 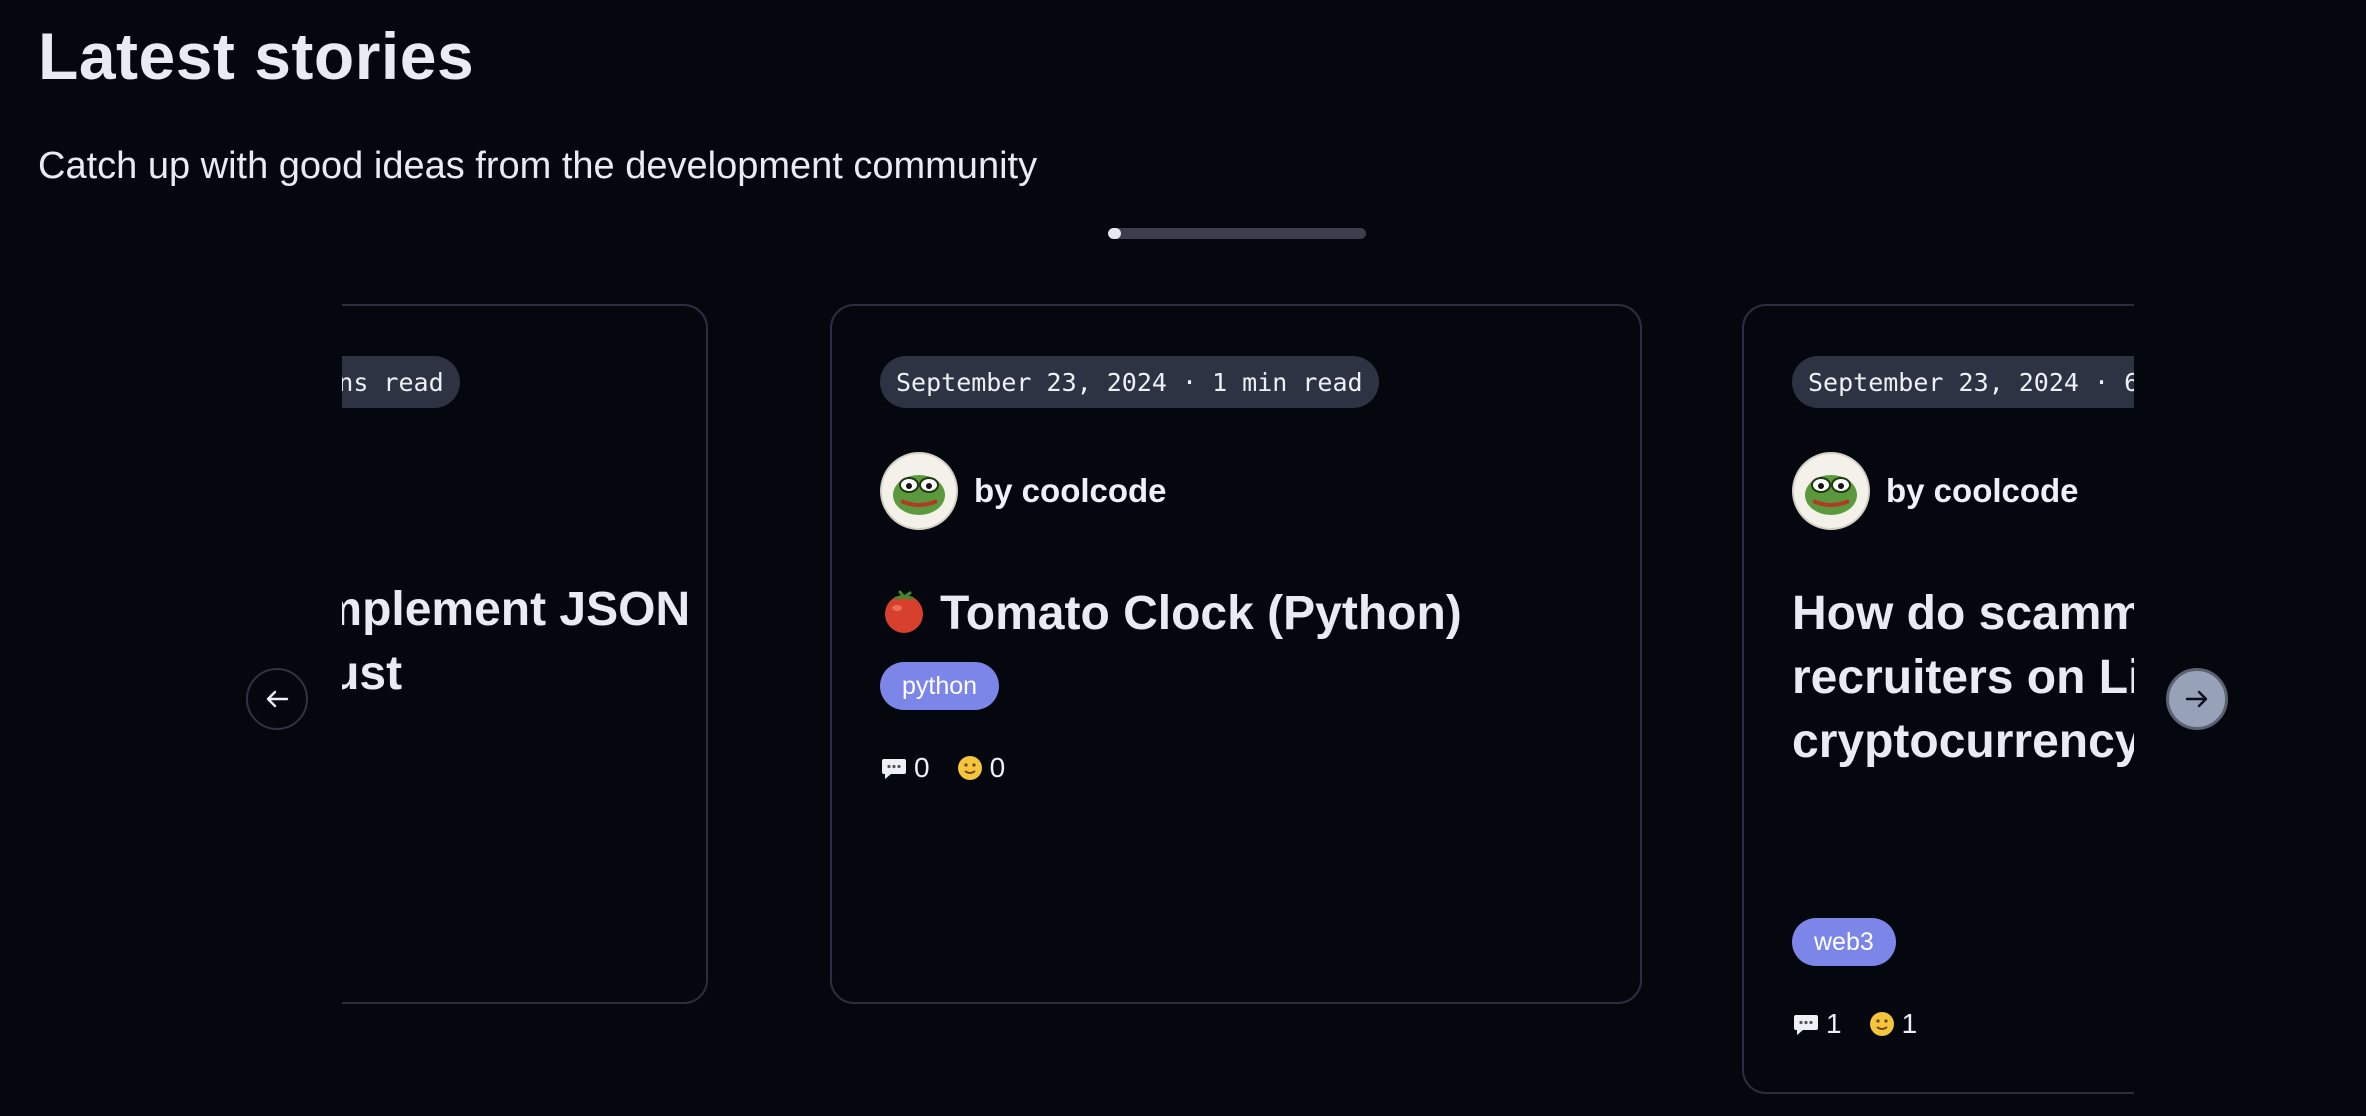 I want to click on story-reactions: 1 1, so click(x=1867, y=1024).